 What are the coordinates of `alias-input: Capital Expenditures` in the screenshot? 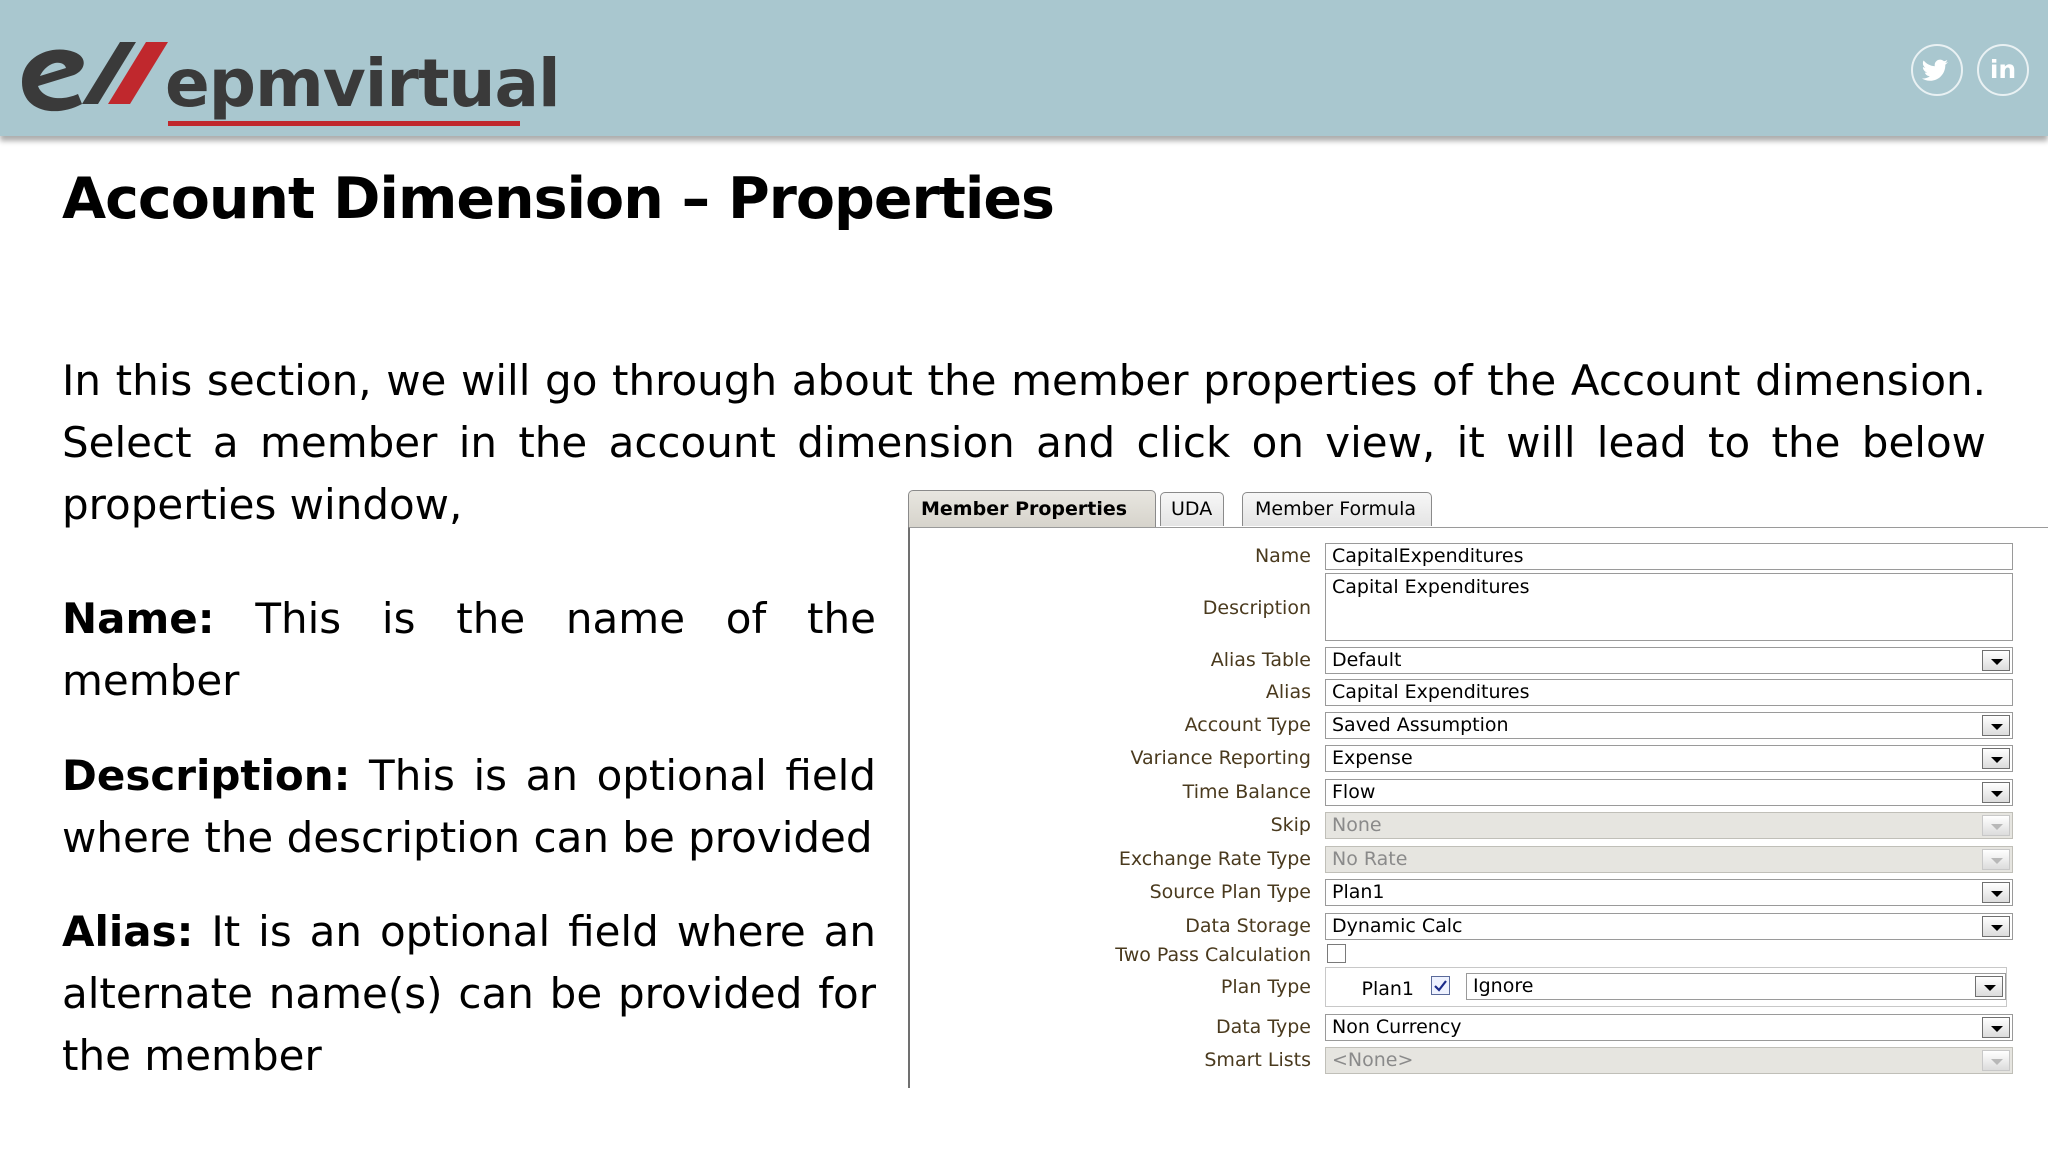 It's located at (1669, 692).